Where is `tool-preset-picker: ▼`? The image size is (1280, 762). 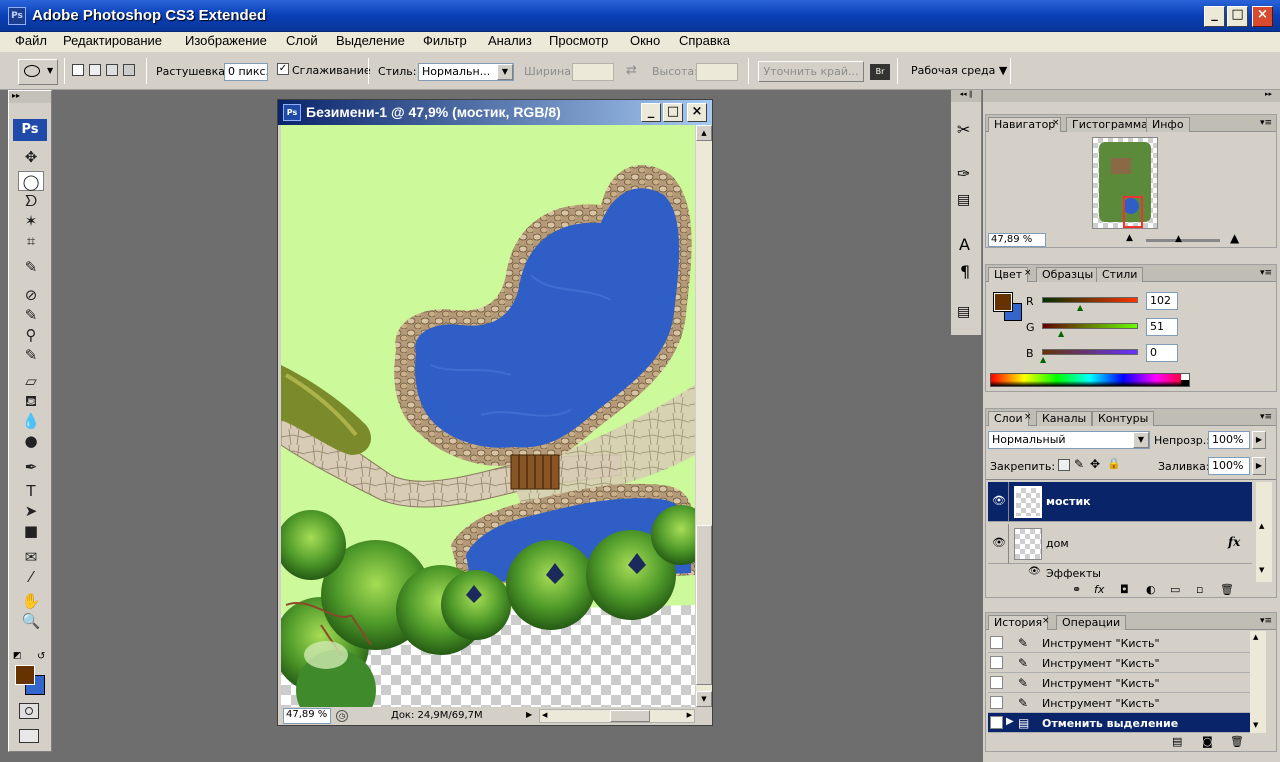
tool-preset-picker: ▼ is located at coordinates (38, 72).